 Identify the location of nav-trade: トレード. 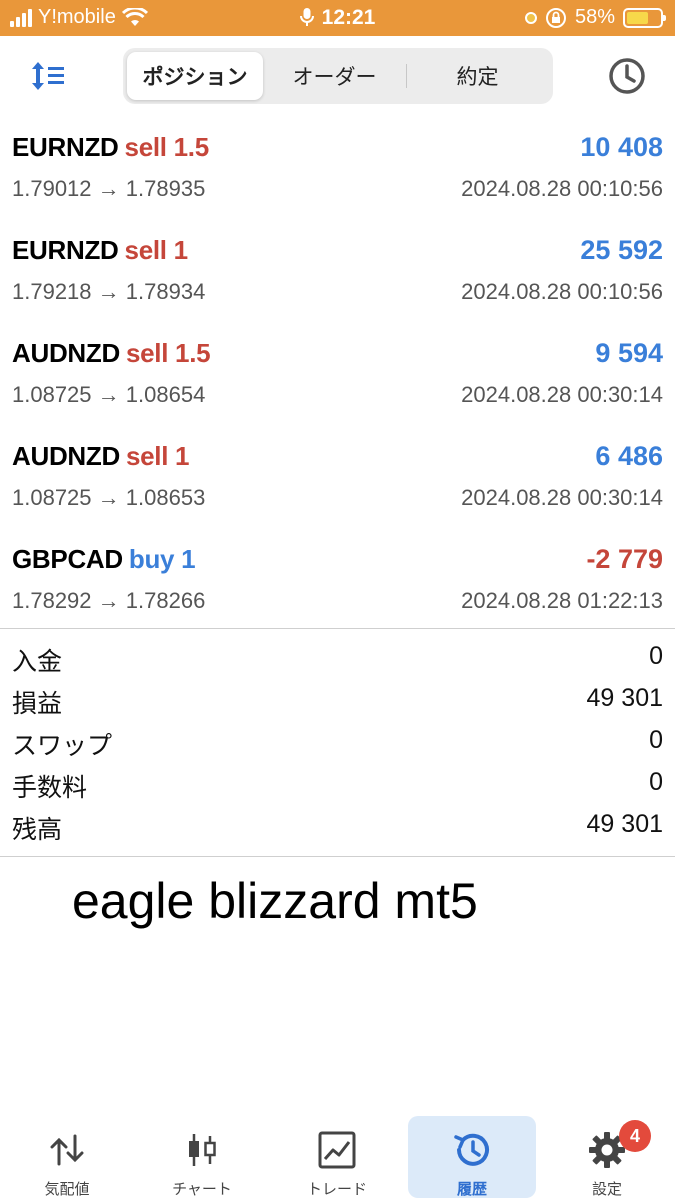
(337, 1157).